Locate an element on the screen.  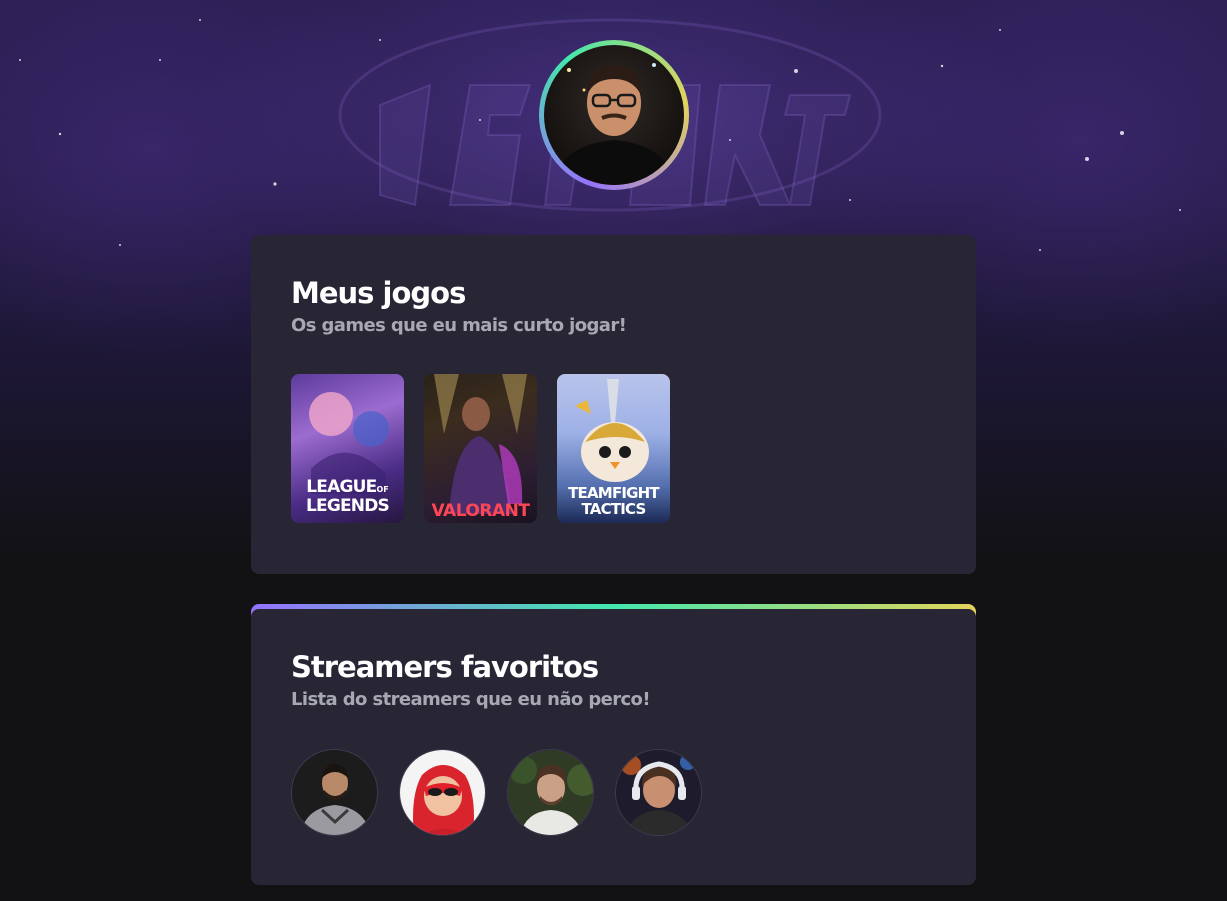
game-league-of-legends: LEAGUEOF LEGENDS is located at coordinates (347, 448).